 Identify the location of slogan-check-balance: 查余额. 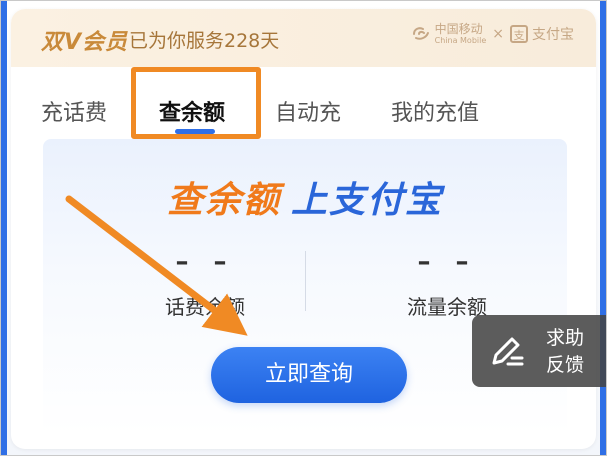
(223, 200).